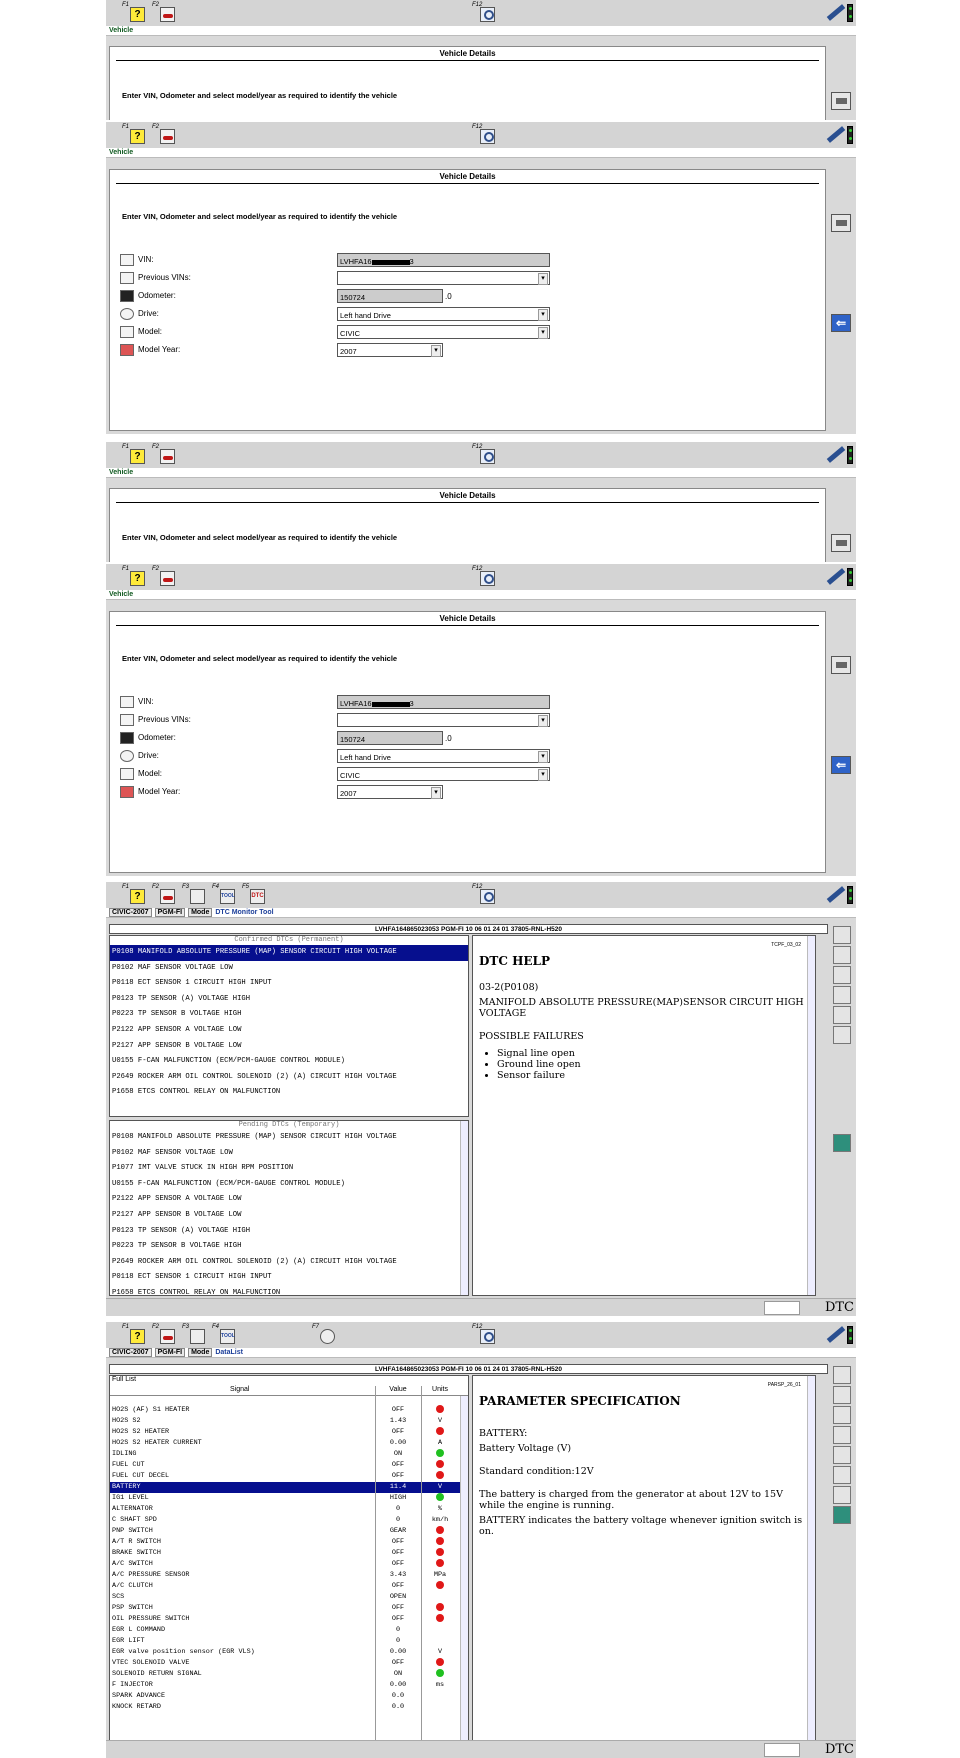 Image resolution: width=960 pixels, height=1758 pixels. I want to click on copy-icon, so click(842, 955).